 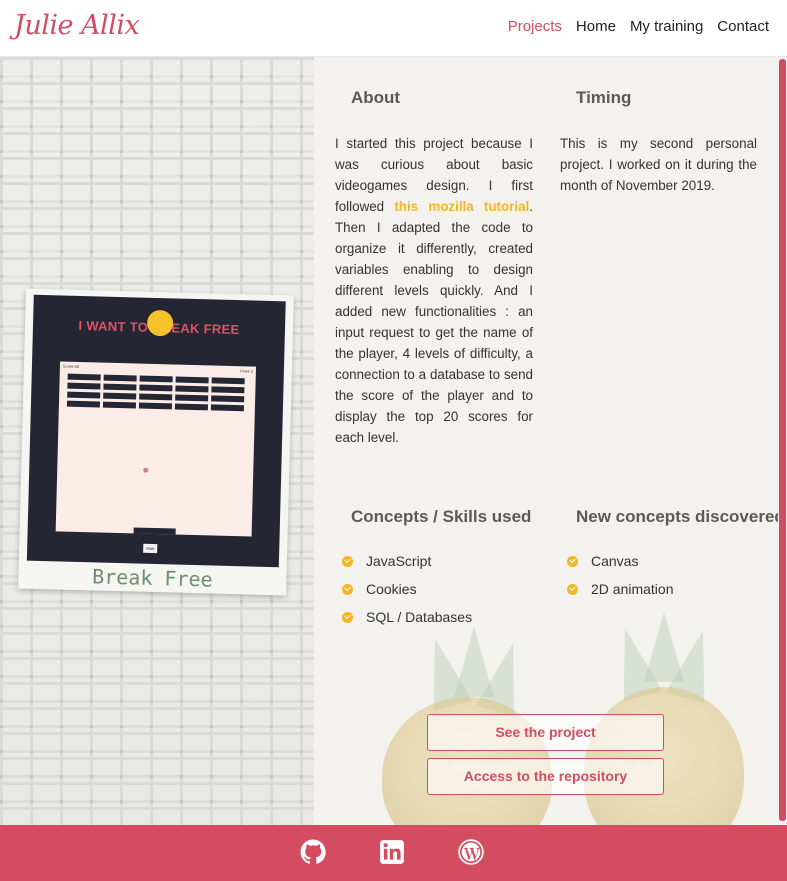 I want to click on concept-item: 2D animation, so click(x=620, y=589).